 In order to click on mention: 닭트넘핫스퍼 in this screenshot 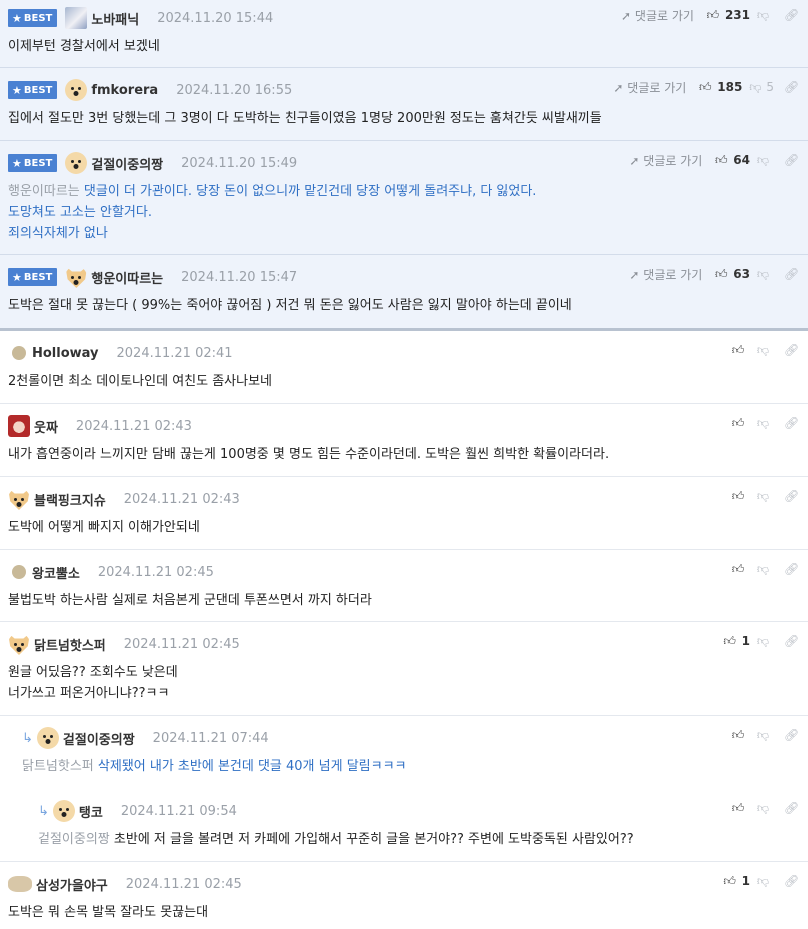, I will do `click(58, 766)`.